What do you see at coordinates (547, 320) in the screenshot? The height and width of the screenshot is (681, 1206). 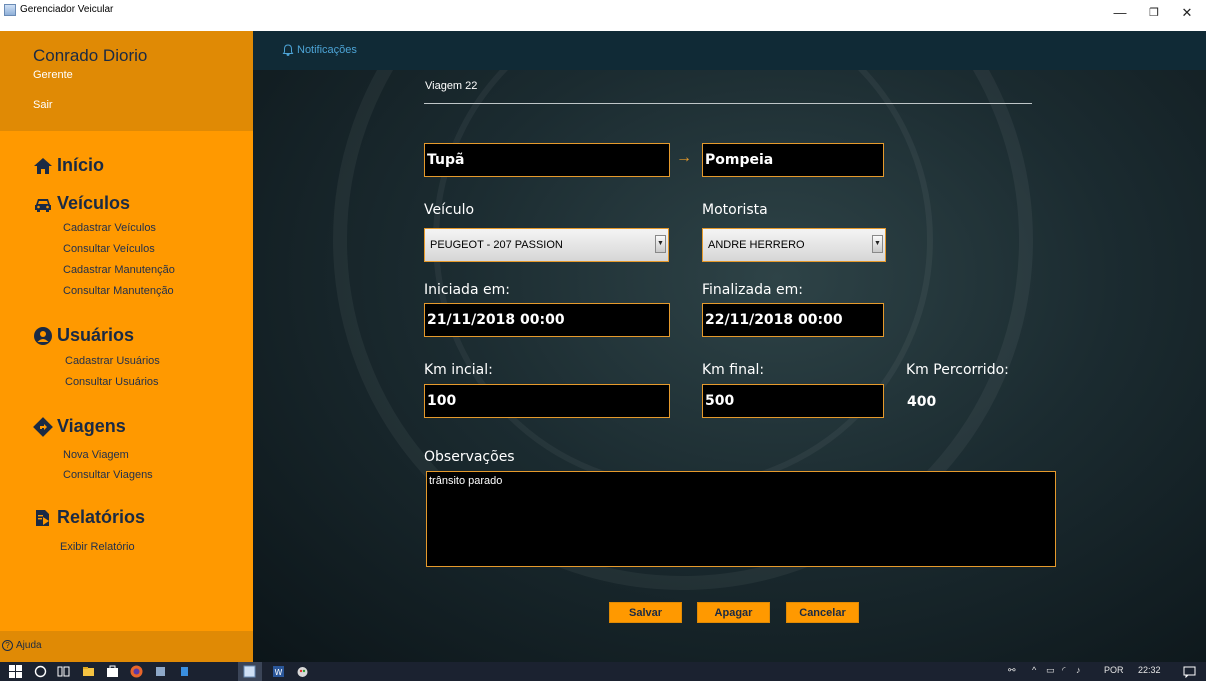 I see `started-field: 21/11/2018 00:00` at bounding box center [547, 320].